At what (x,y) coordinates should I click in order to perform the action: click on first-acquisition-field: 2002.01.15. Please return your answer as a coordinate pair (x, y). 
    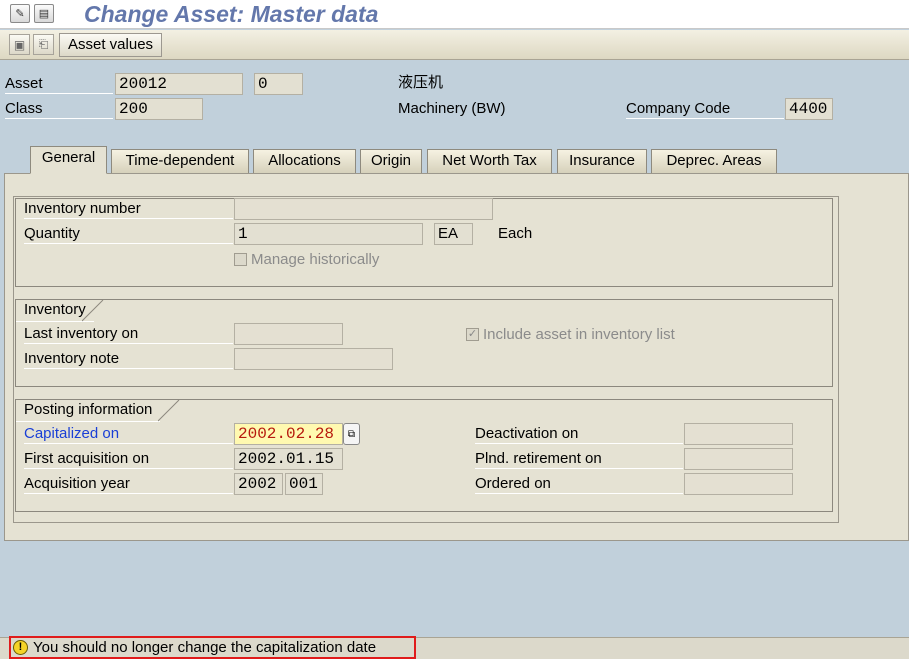
    Looking at the image, I should click on (288, 459).